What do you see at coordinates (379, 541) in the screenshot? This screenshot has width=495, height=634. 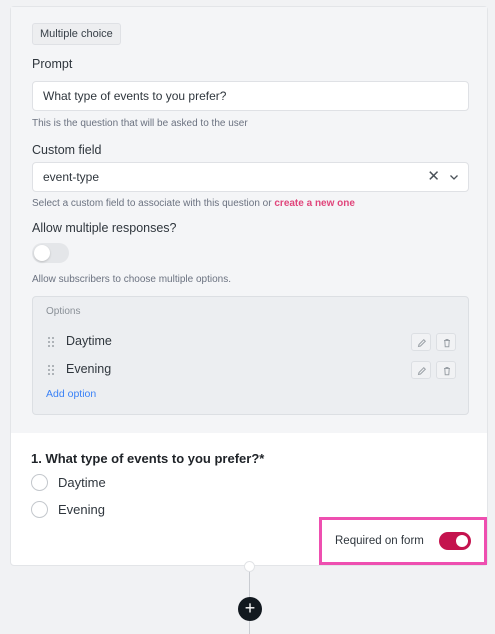 I see `required-on-form-label: Required on form` at bounding box center [379, 541].